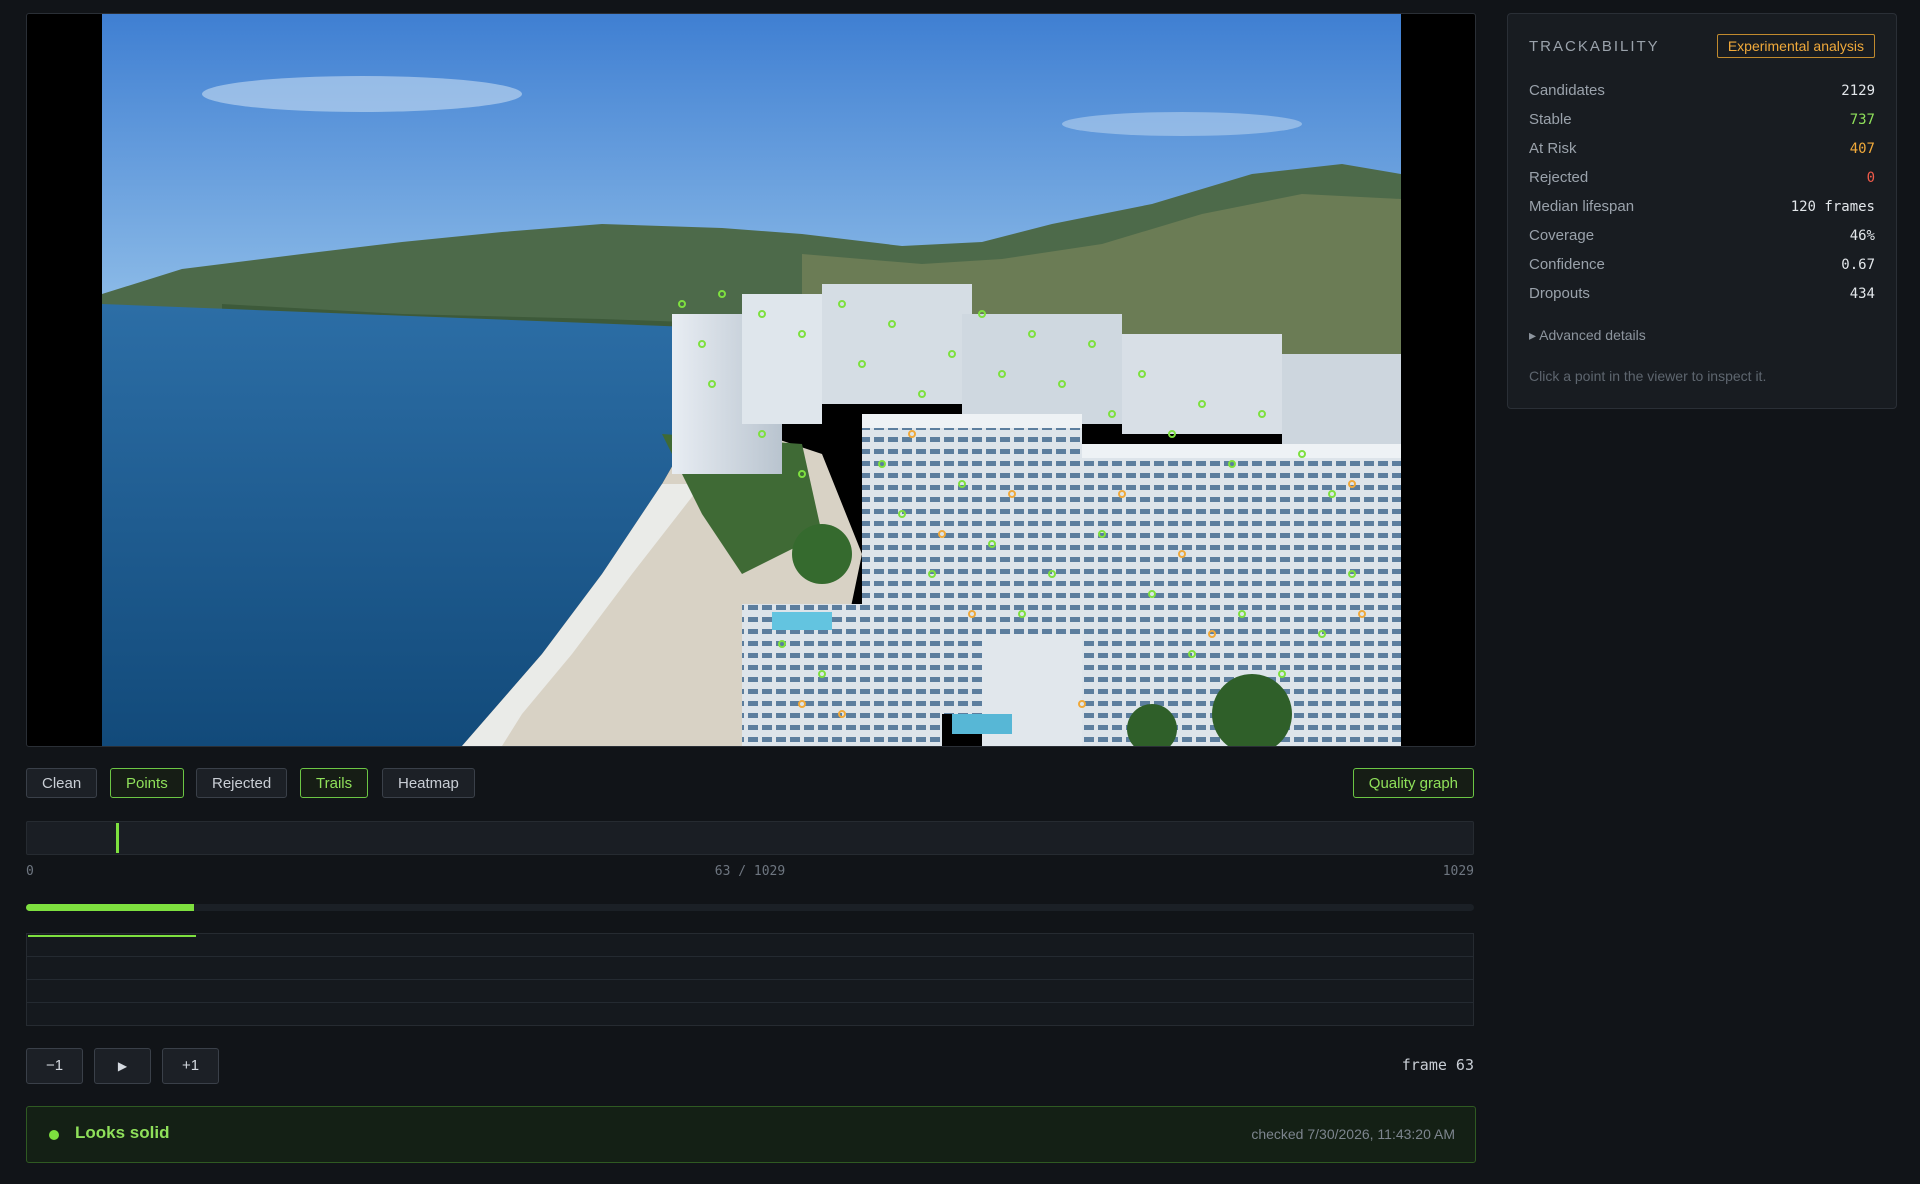 Image resolution: width=1920 pixels, height=1184 pixels. I want to click on experimental-badge: Experimental analysis, so click(1795, 46).